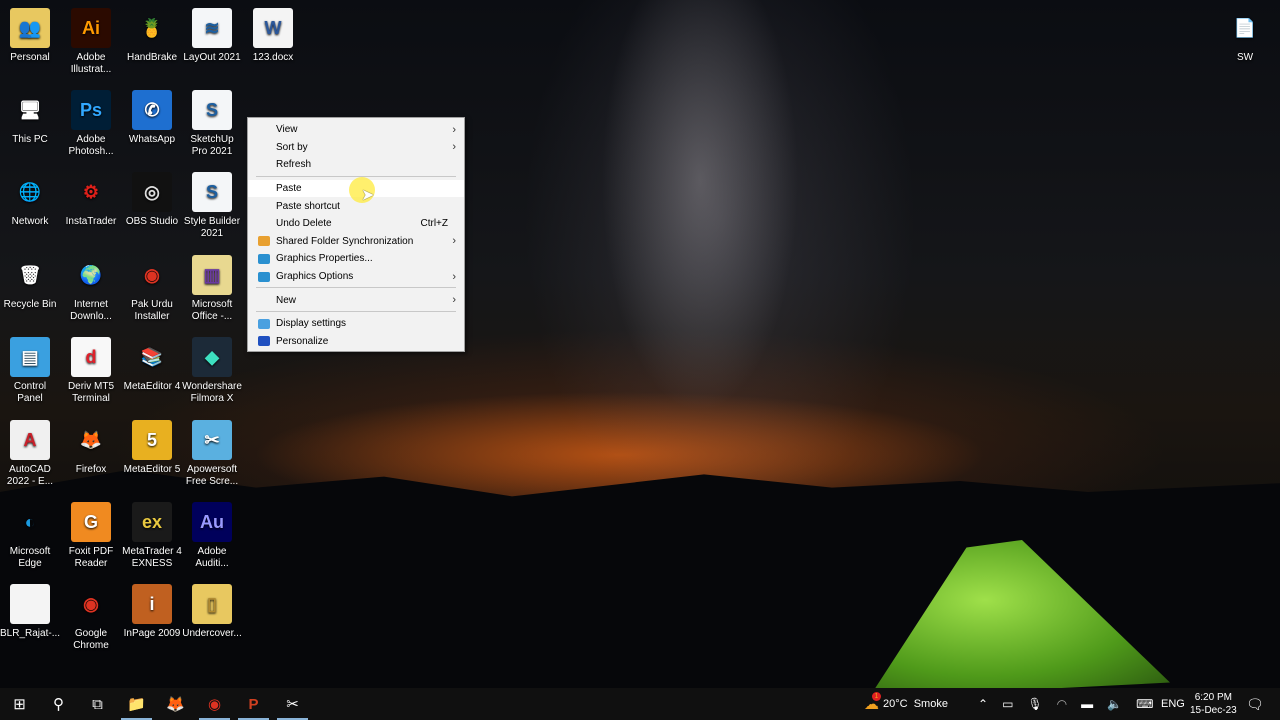 This screenshot has height=720, width=1280. What do you see at coordinates (58, 704) in the screenshot?
I see `search-icon: ⚲` at bounding box center [58, 704].